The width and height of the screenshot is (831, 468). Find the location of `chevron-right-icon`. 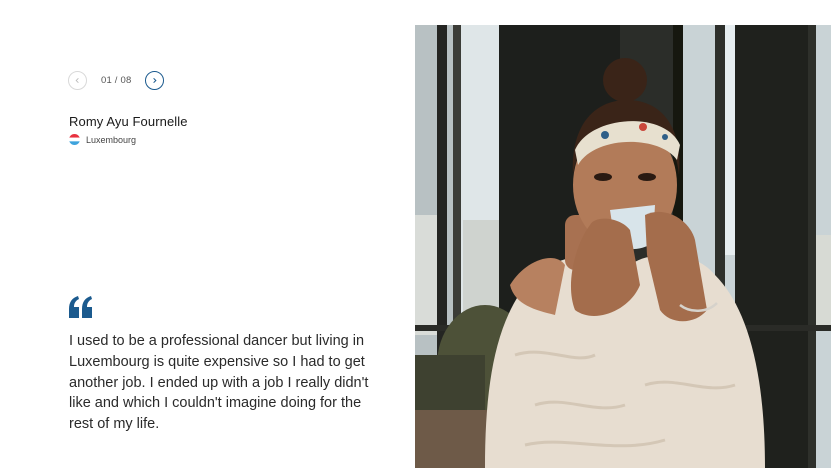

chevron-right-icon is located at coordinates (155, 80).